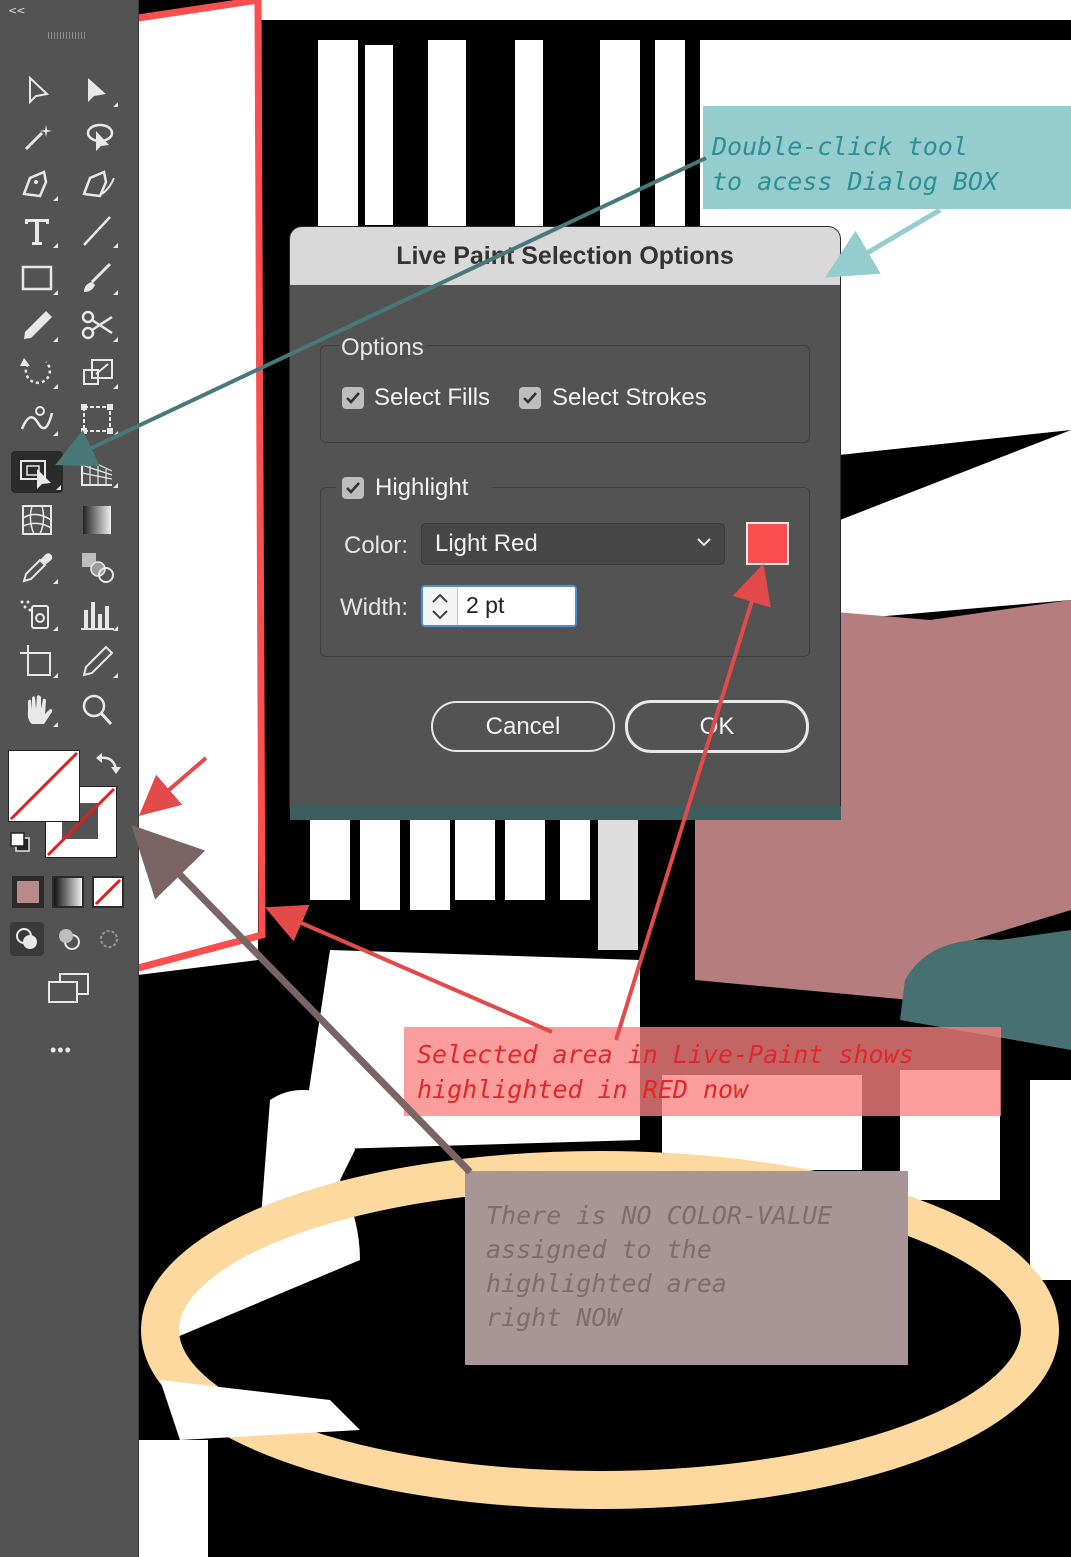 The image size is (1071, 1557). What do you see at coordinates (38, 520) in the screenshot?
I see `mesh-tool-icon` at bounding box center [38, 520].